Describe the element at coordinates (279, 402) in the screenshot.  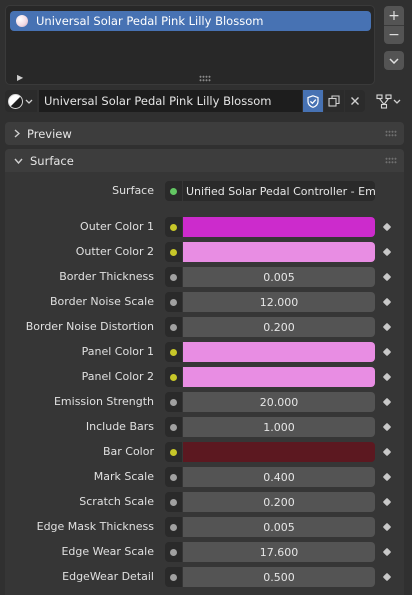
I see `number-field: 20.000` at that location.